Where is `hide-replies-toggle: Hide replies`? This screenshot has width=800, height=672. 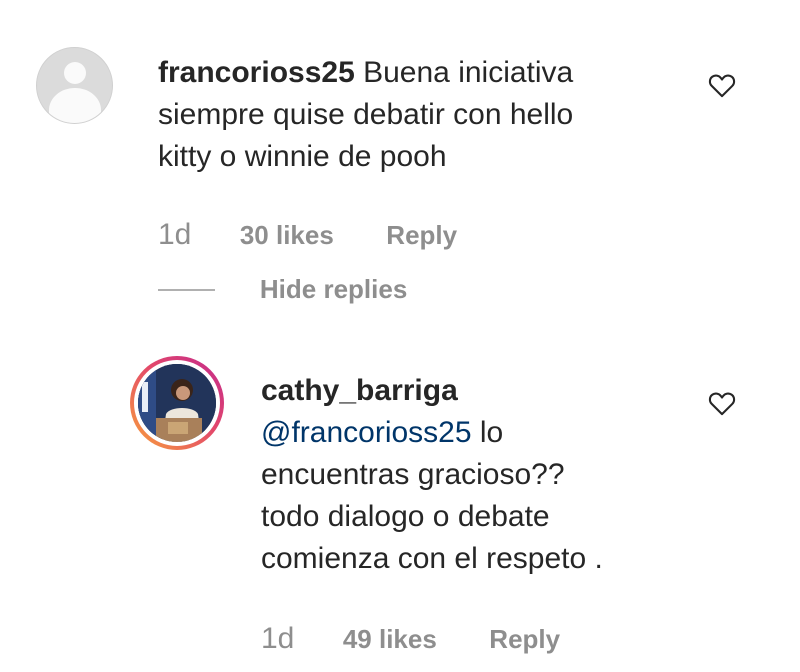
hide-replies-toggle: Hide replies is located at coordinates (282, 291).